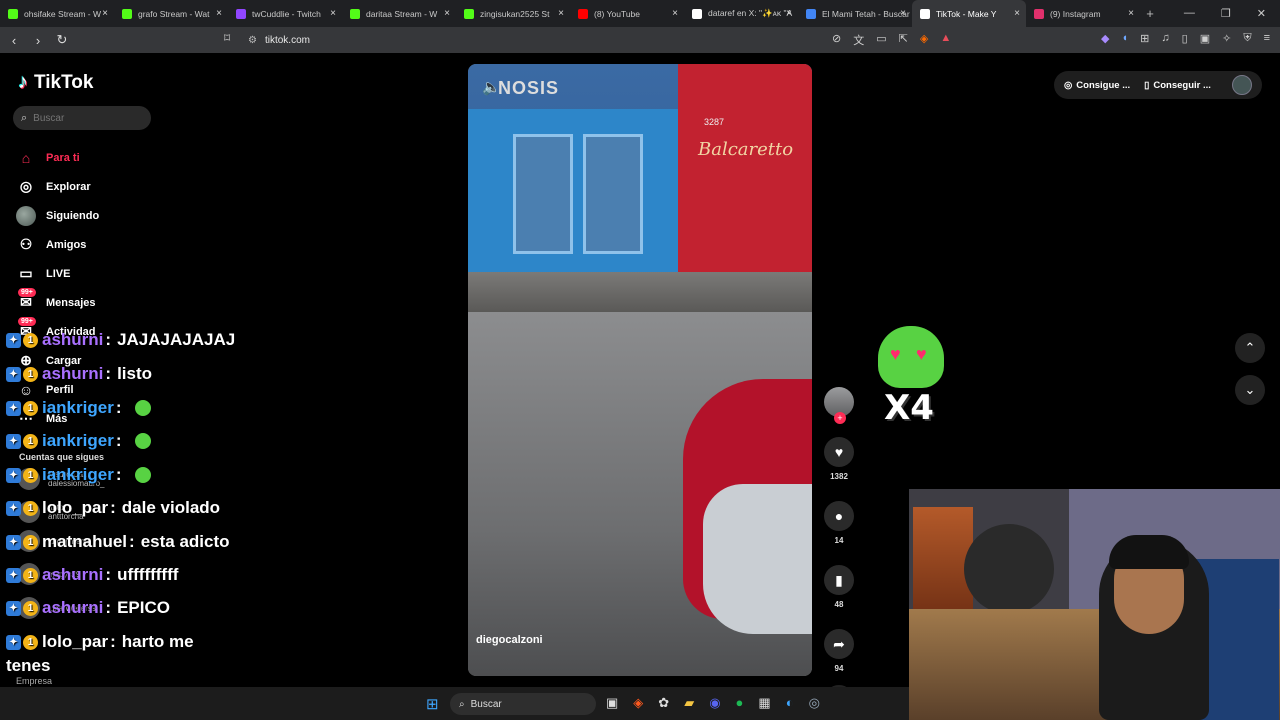 The width and height of the screenshot is (1280, 720). Describe the element at coordinates (1226, 38) in the screenshot. I see `ai-icon: ✧` at that location.